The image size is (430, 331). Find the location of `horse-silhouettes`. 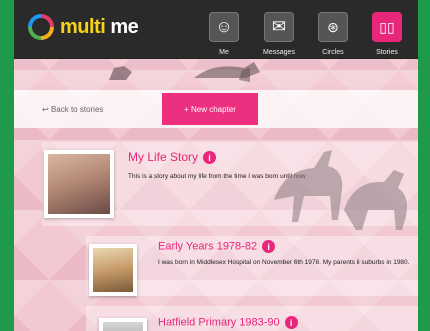

horse-silhouettes is located at coordinates (184, 72).